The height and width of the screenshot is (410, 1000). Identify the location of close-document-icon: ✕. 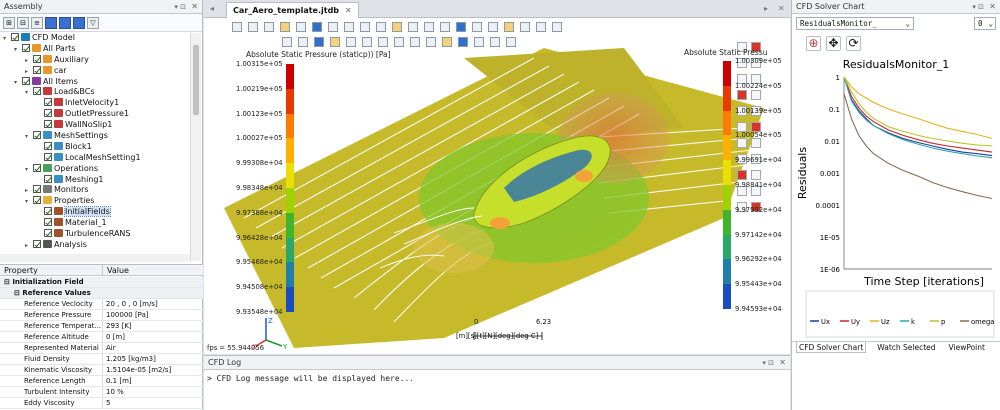
(781, 8).